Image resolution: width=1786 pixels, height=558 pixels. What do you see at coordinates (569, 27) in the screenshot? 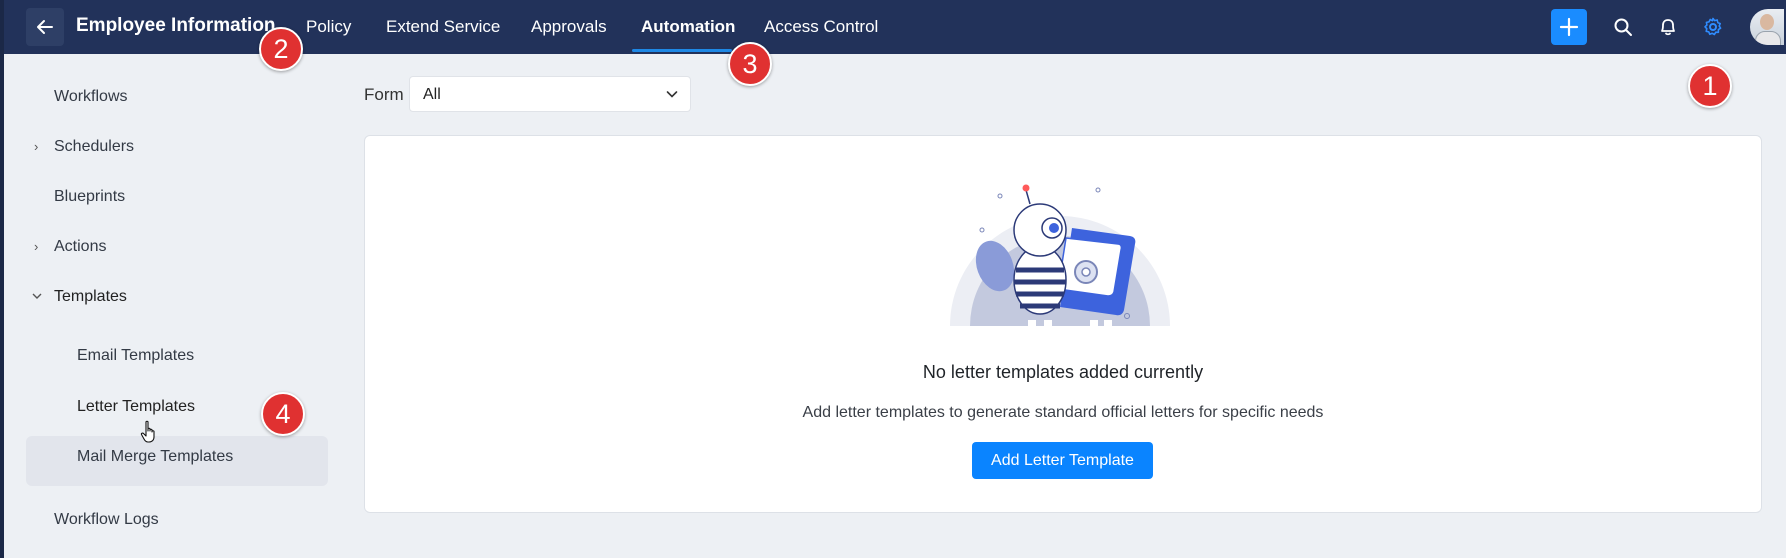
I see `nav-approvals: Approvals` at bounding box center [569, 27].